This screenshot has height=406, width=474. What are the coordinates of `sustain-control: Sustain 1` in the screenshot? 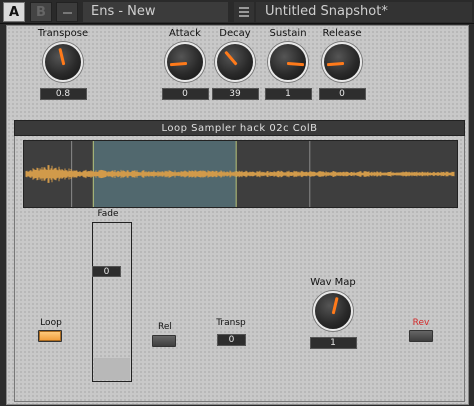 It's located at (288, 63).